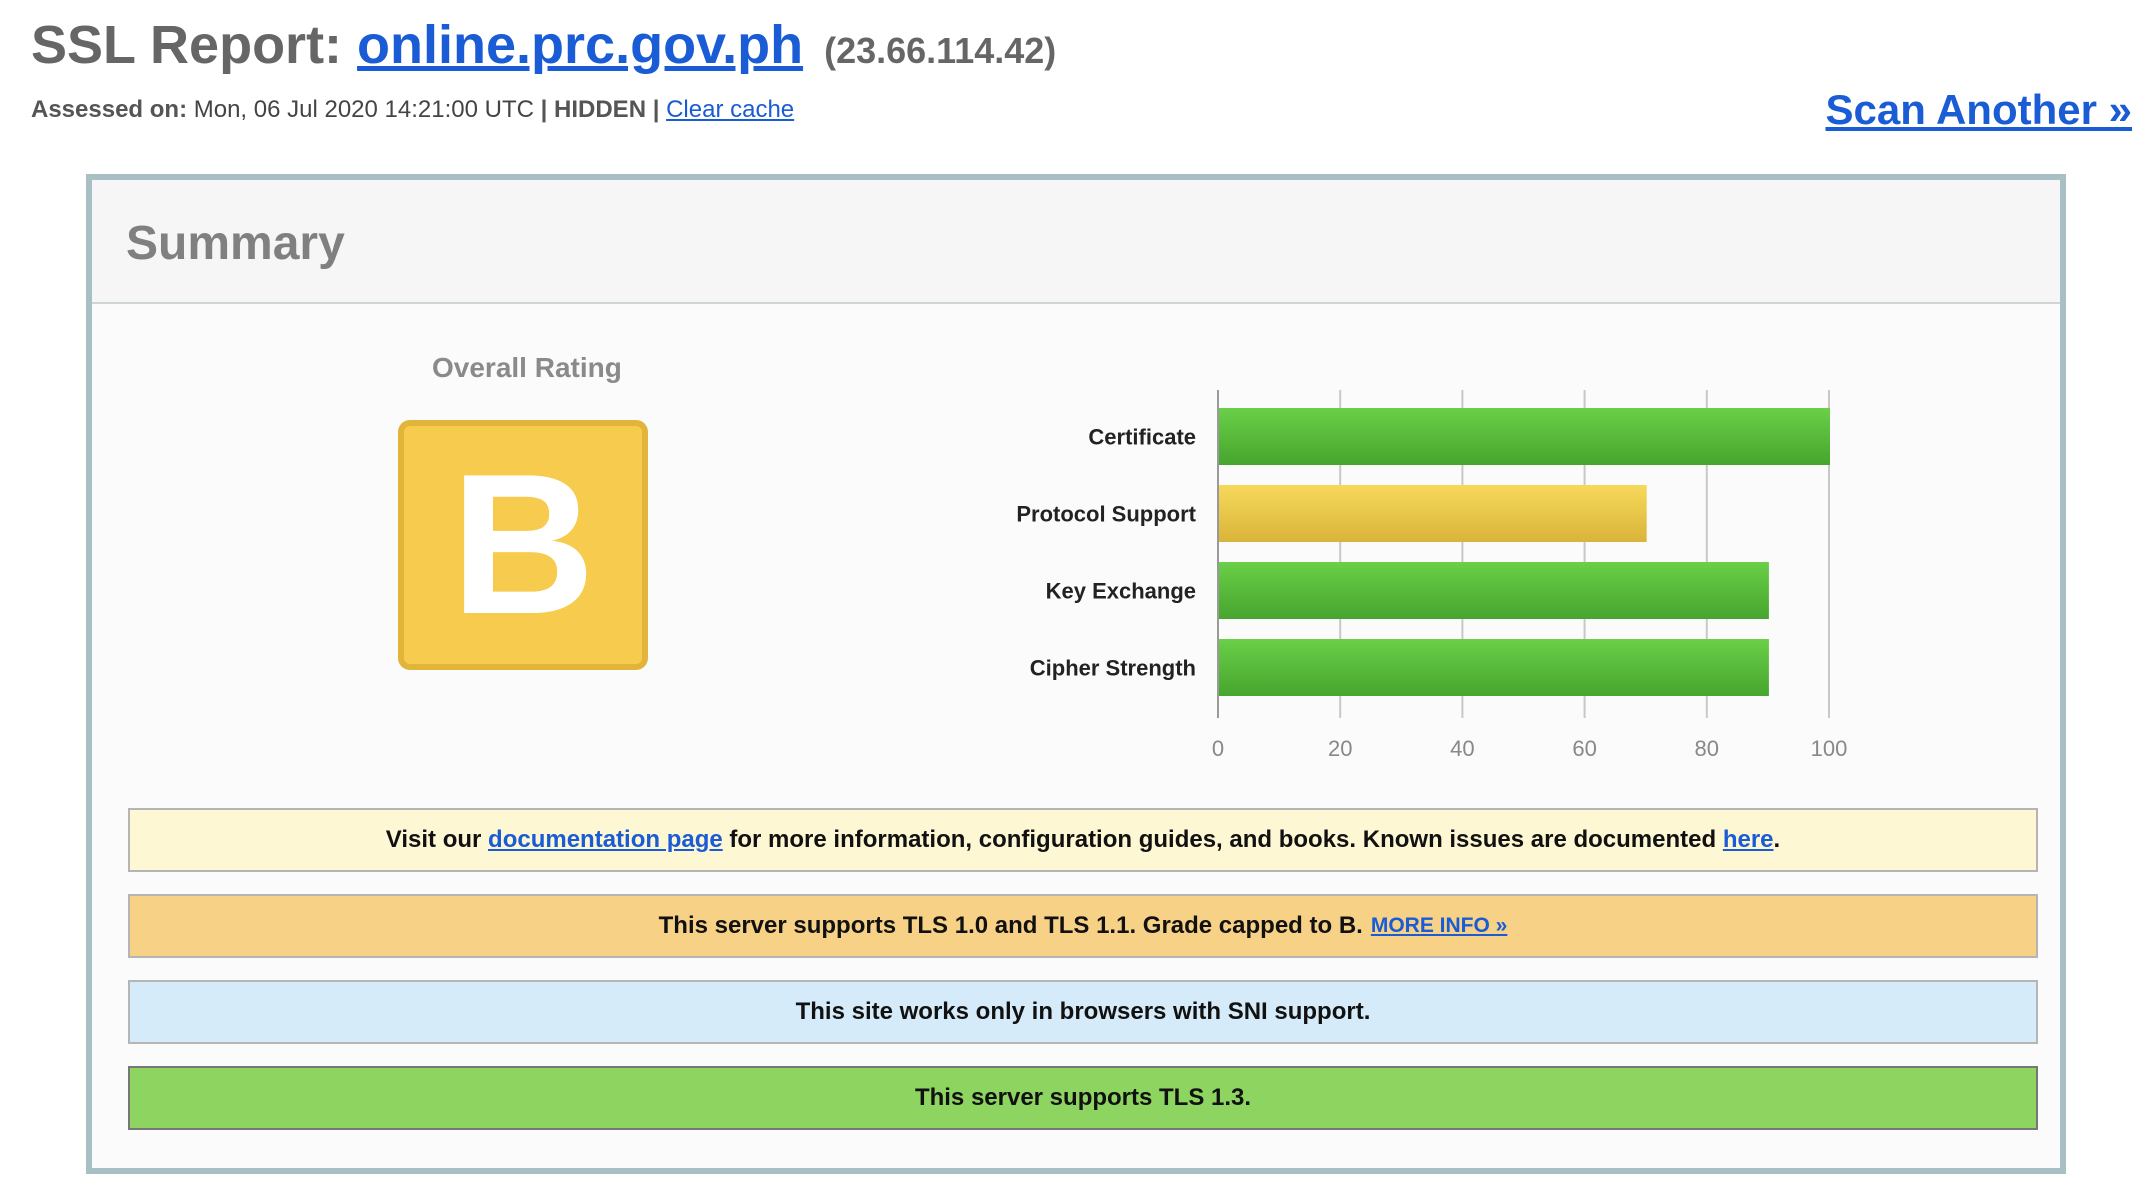 The width and height of the screenshot is (2152, 1198). Describe the element at coordinates (730, 109) in the screenshot. I see `clear-cache-link: Clear cache` at that location.